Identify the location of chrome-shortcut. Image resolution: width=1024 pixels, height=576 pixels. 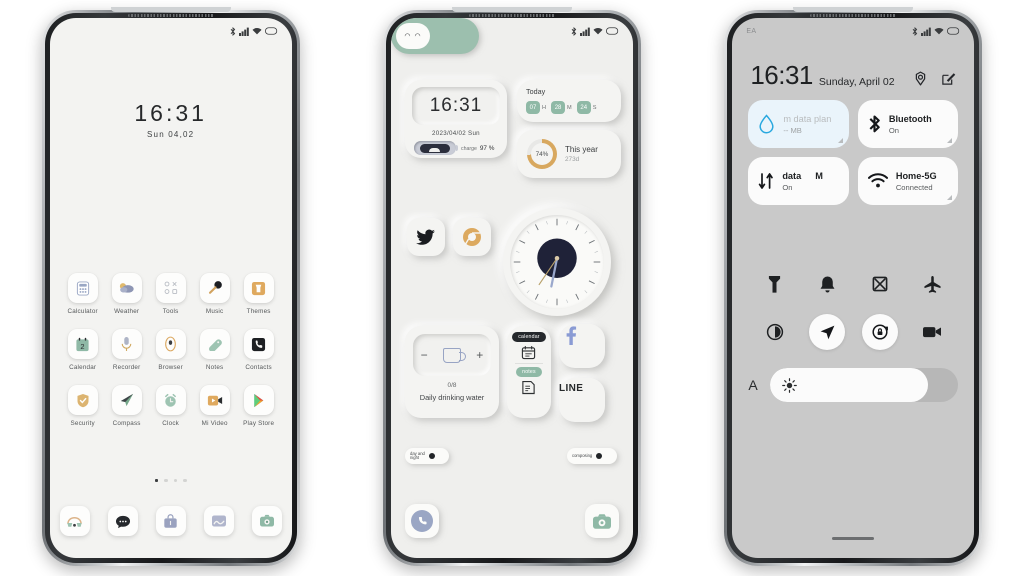
(471, 237).